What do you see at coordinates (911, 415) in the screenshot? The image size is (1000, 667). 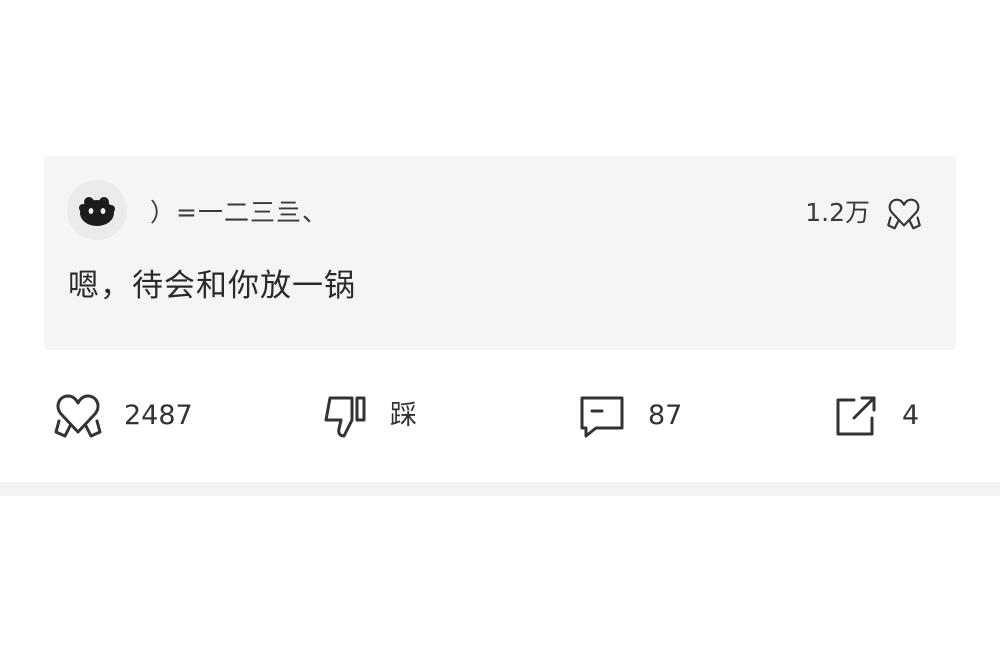 I see `share-count: 4` at bounding box center [911, 415].